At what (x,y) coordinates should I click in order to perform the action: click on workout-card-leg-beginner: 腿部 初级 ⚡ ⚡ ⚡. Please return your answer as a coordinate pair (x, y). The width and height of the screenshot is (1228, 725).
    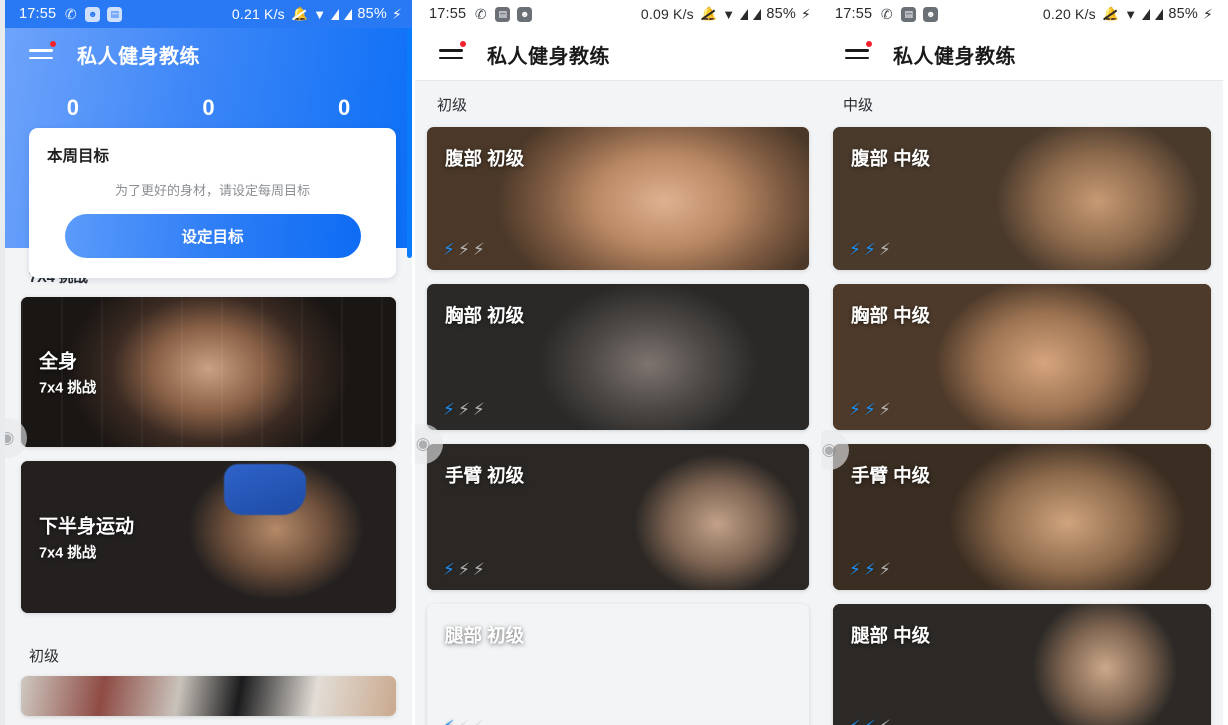
    Looking at the image, I should click on (618, 664).